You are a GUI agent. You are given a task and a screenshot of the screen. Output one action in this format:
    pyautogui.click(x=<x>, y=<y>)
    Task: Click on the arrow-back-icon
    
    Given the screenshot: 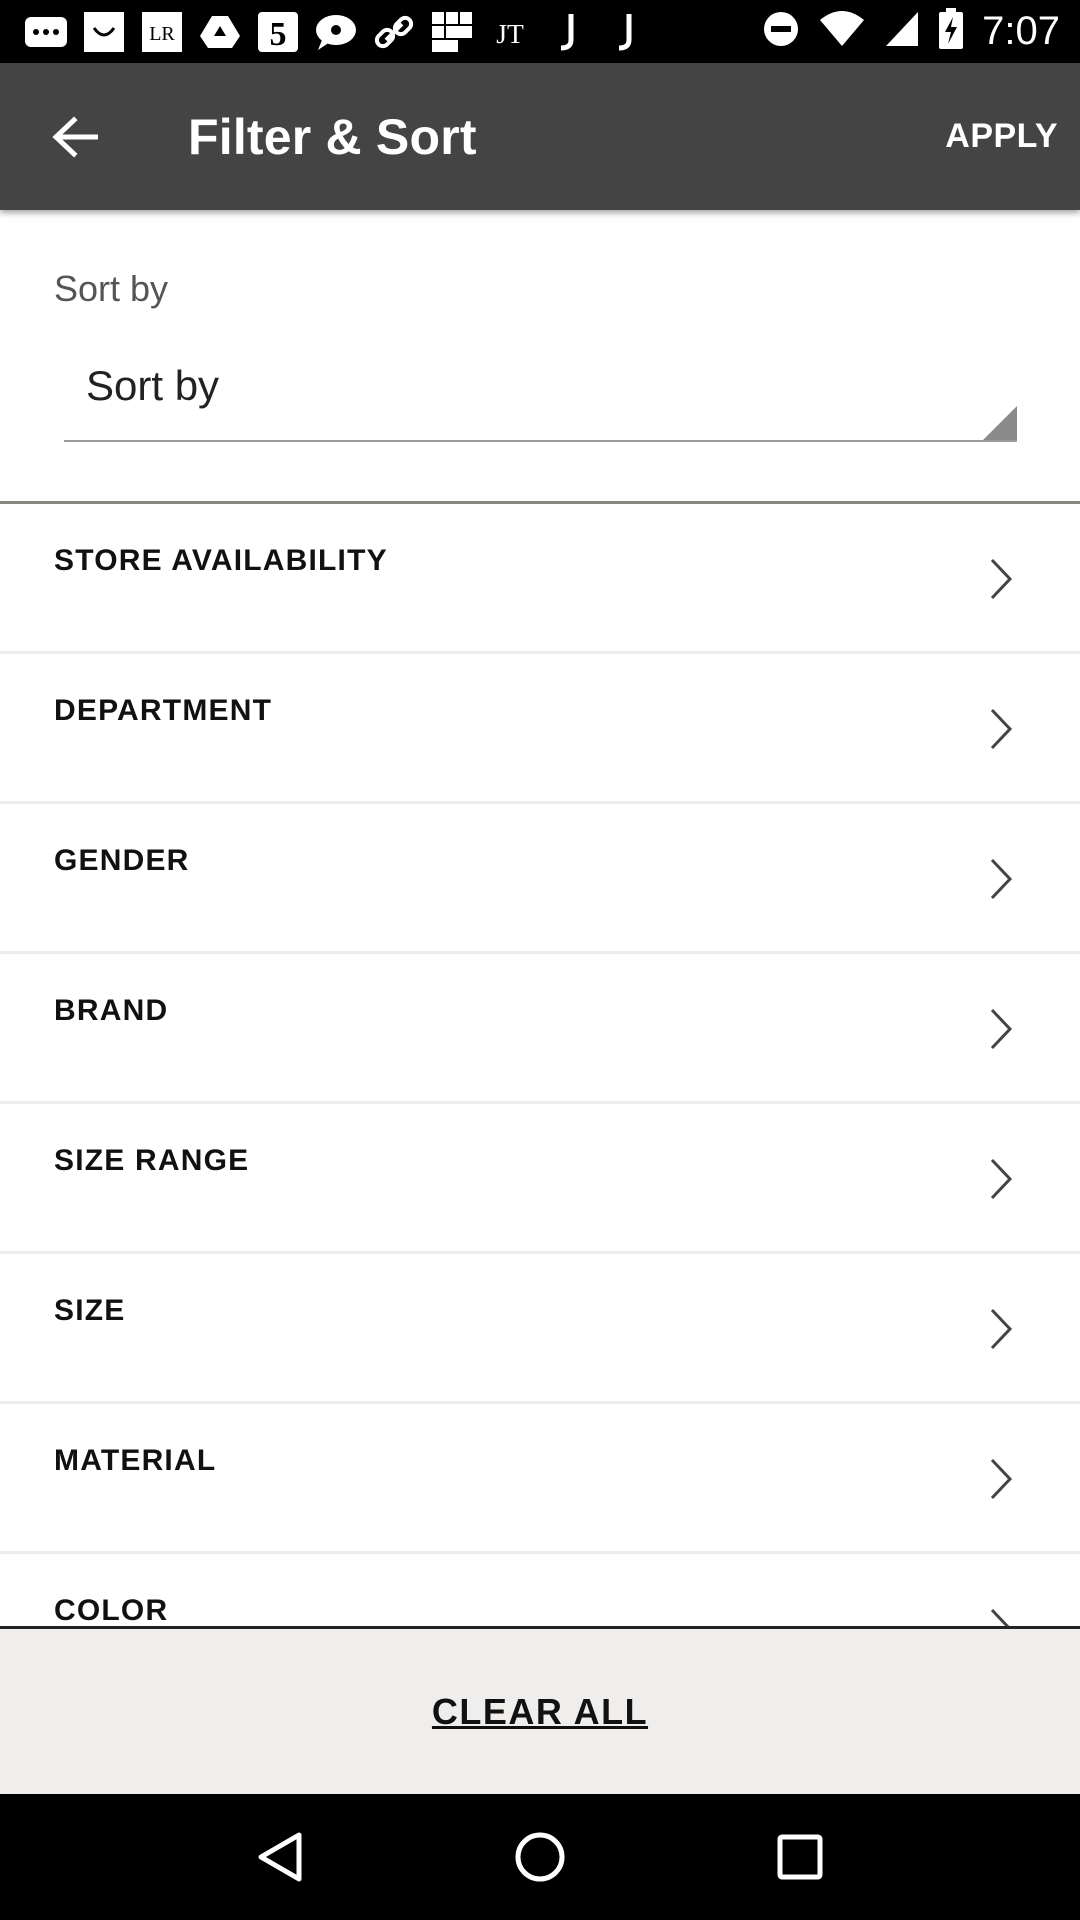 What is the action you would take?
    pyautogui.click(x=75, y=136)
    